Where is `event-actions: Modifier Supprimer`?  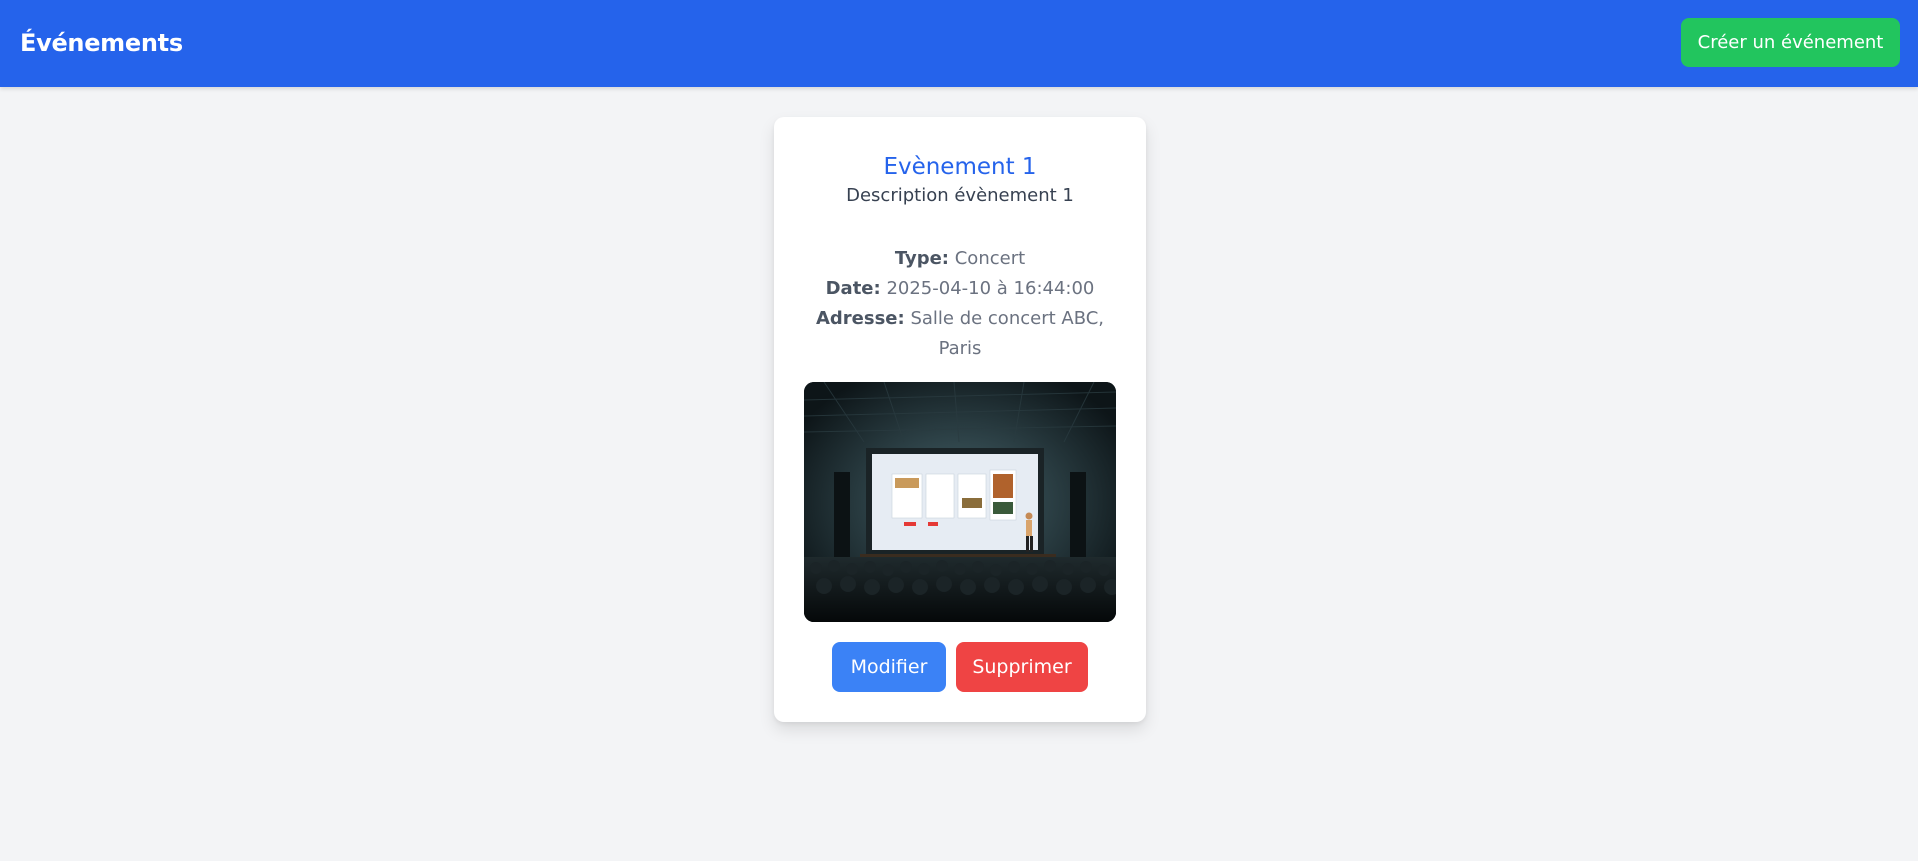
event-actions: Modifier Supprimer is located at coordinates (960, 667).